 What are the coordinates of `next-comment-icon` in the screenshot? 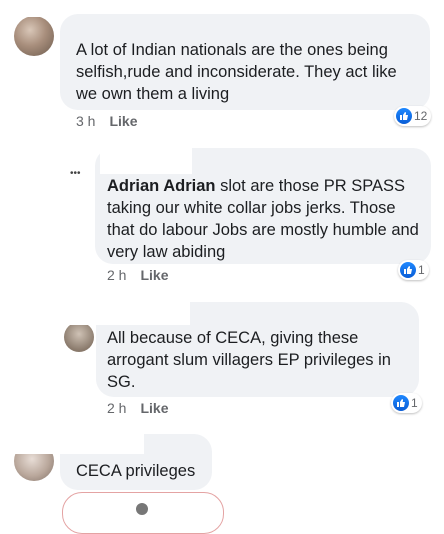 It's located at (142, 509).